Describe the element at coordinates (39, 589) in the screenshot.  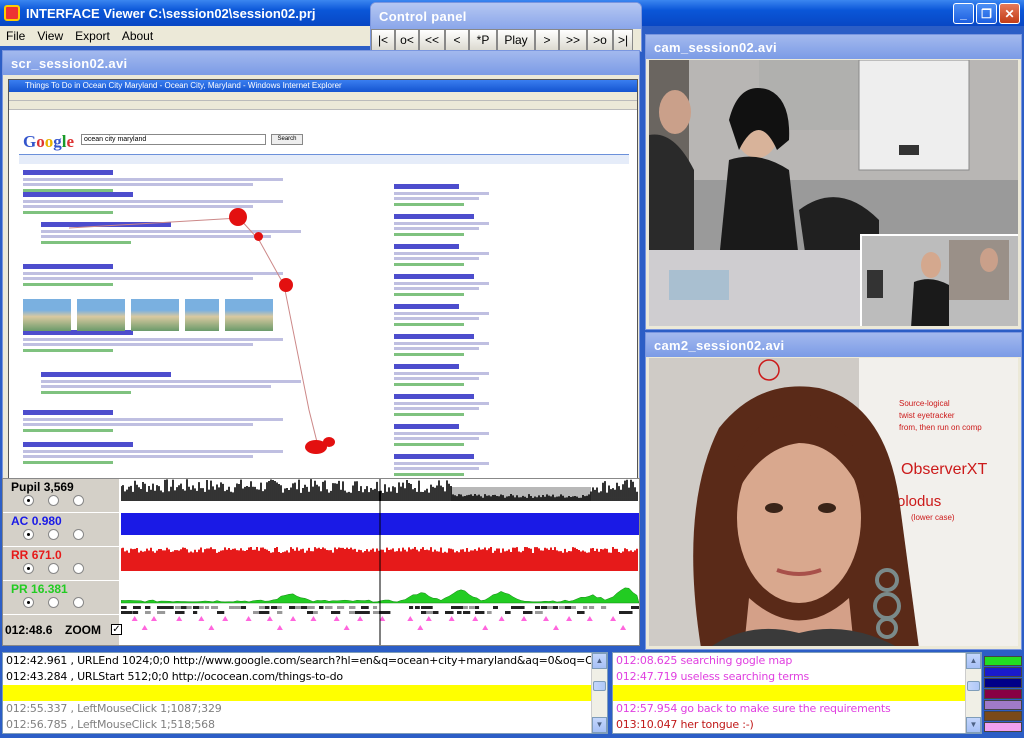
I see `signal-label-pr: PR 16.381` at that location.